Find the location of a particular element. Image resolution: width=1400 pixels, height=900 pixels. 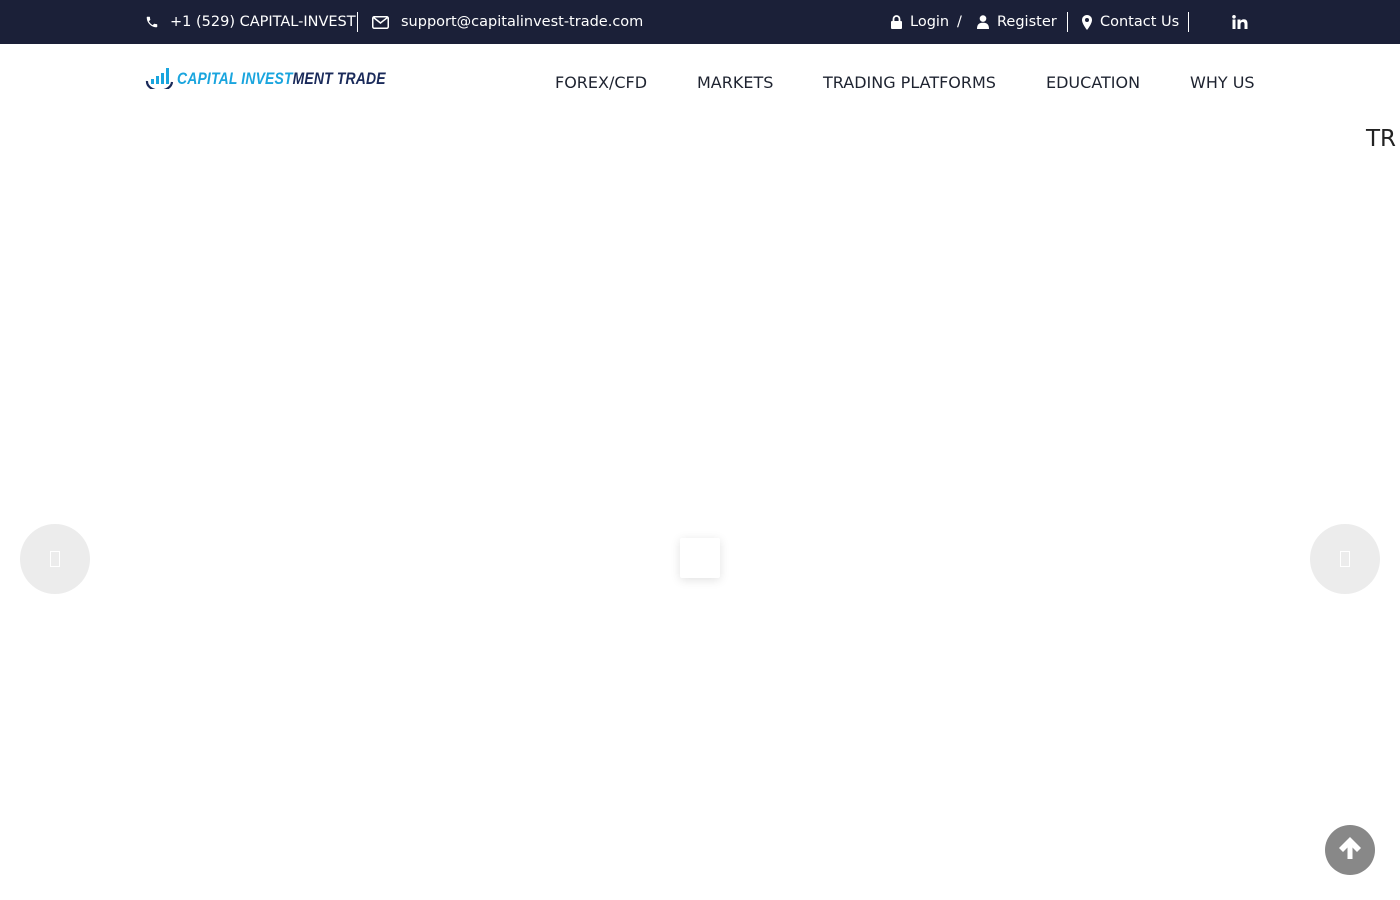

nav-item-why-us: WHY US is located at coordinates (1222, 83).